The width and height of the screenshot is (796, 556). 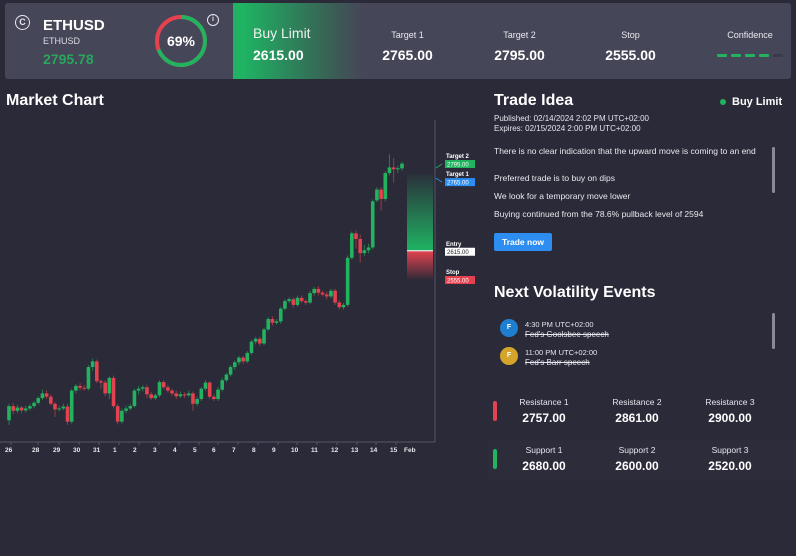 What do you see at coordinates (234, 450) in the screenshot?
I see `x-tick-label: 7` at bounding box center [234, 450].